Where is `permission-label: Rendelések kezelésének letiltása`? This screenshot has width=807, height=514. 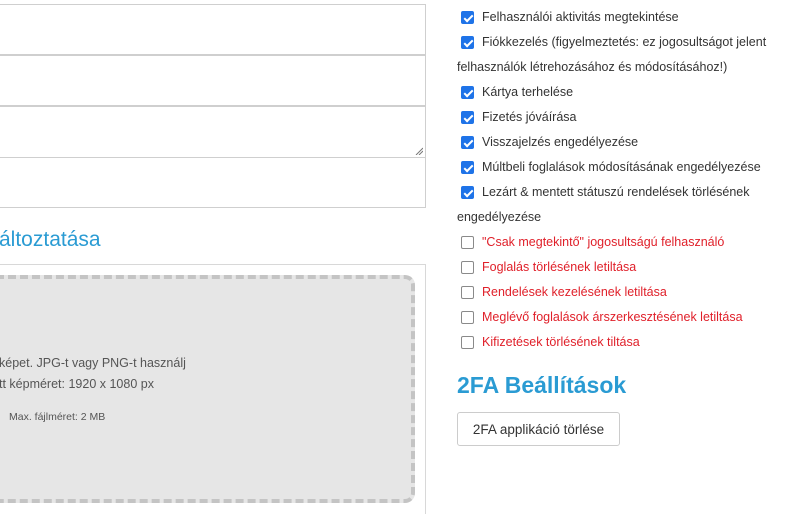
permission-label: Rendelések kezelésének letiltása is located at coordinates (574, 292).